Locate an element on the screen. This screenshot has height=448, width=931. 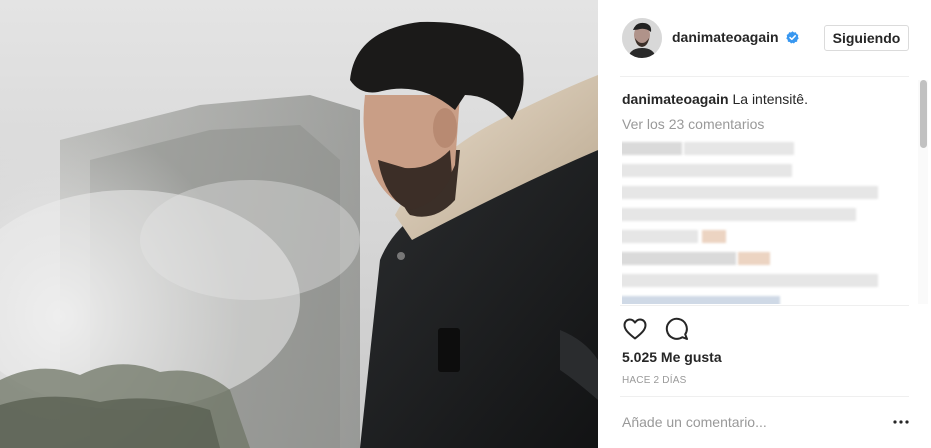
post-header: danimateoagain Siguiendo is located at coordinates (764, 38).